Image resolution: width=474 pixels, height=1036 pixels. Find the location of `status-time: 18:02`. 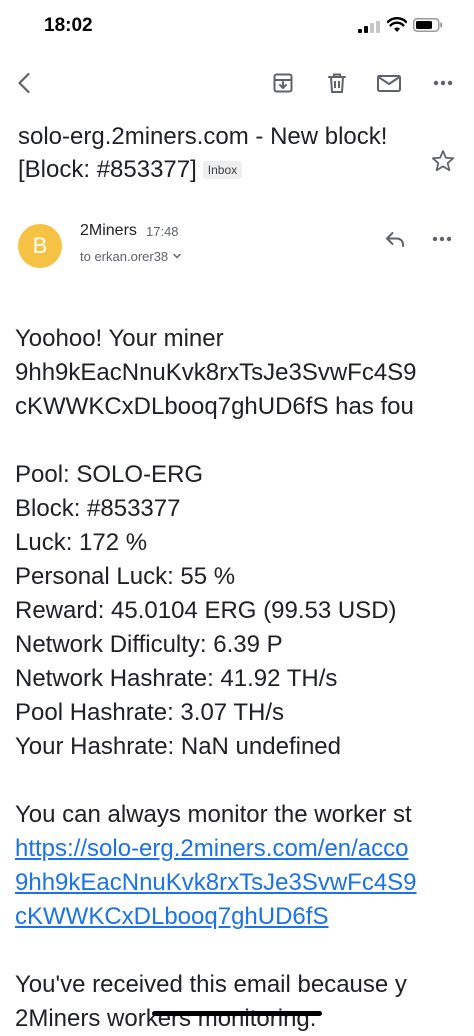

status-time: 18:02 is located at coordinates (68, 25).